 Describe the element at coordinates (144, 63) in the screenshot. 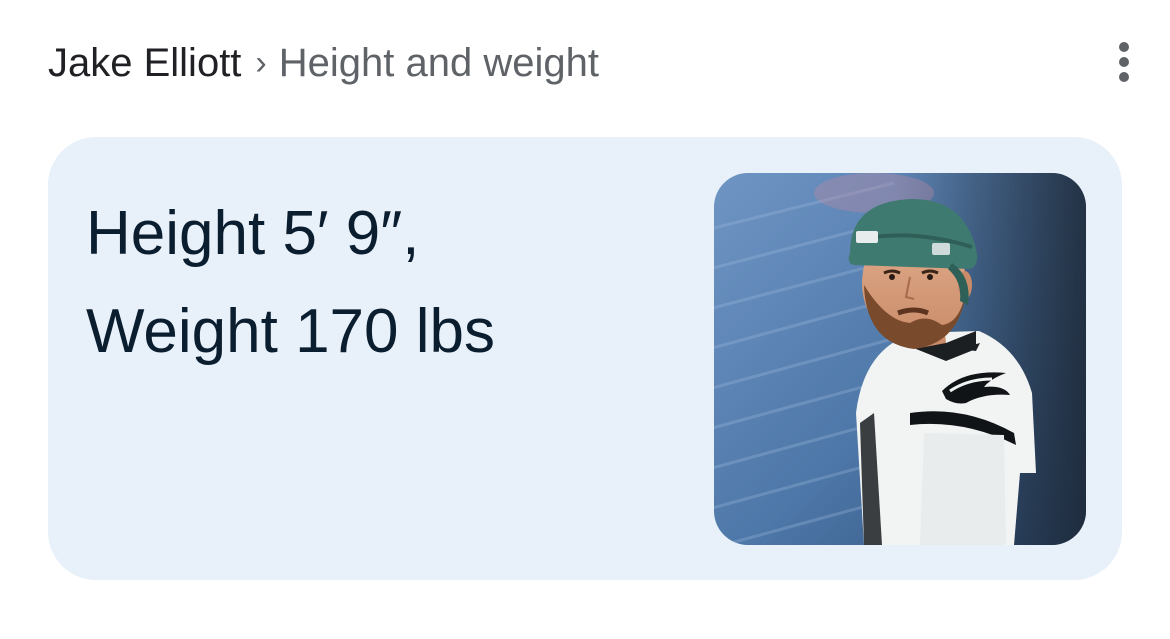

I see `breadcrumb-entity: Jake Elliott` at that location.